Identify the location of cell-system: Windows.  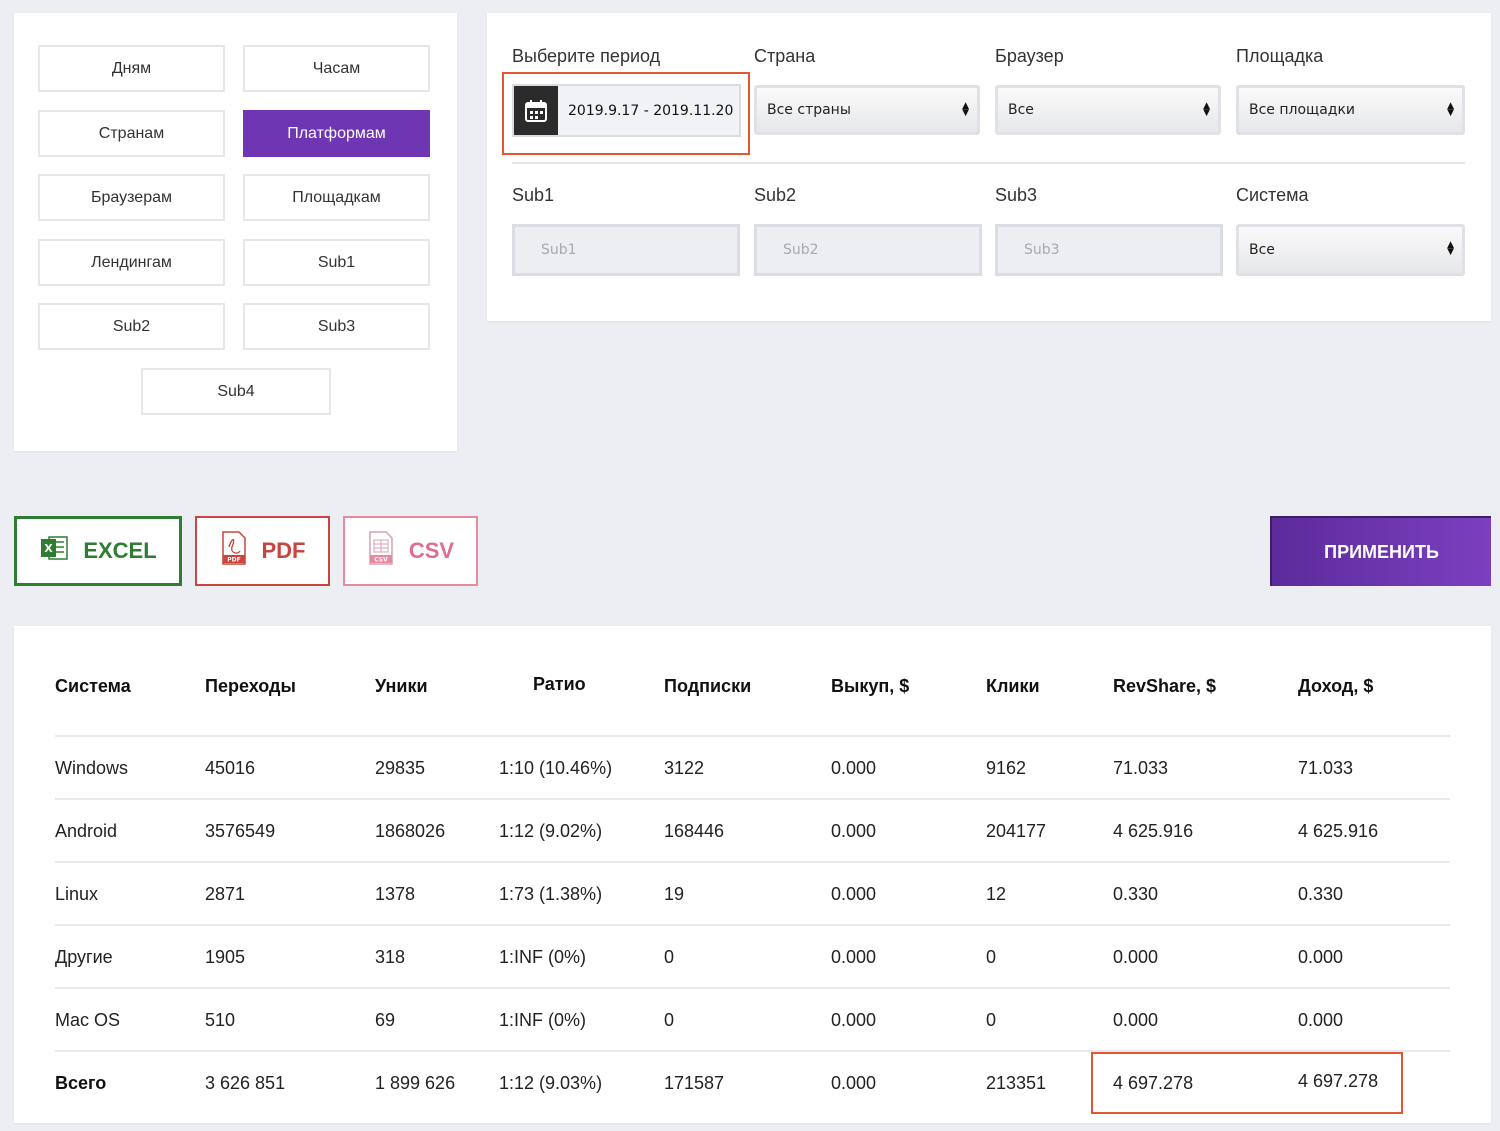
(92, 768).